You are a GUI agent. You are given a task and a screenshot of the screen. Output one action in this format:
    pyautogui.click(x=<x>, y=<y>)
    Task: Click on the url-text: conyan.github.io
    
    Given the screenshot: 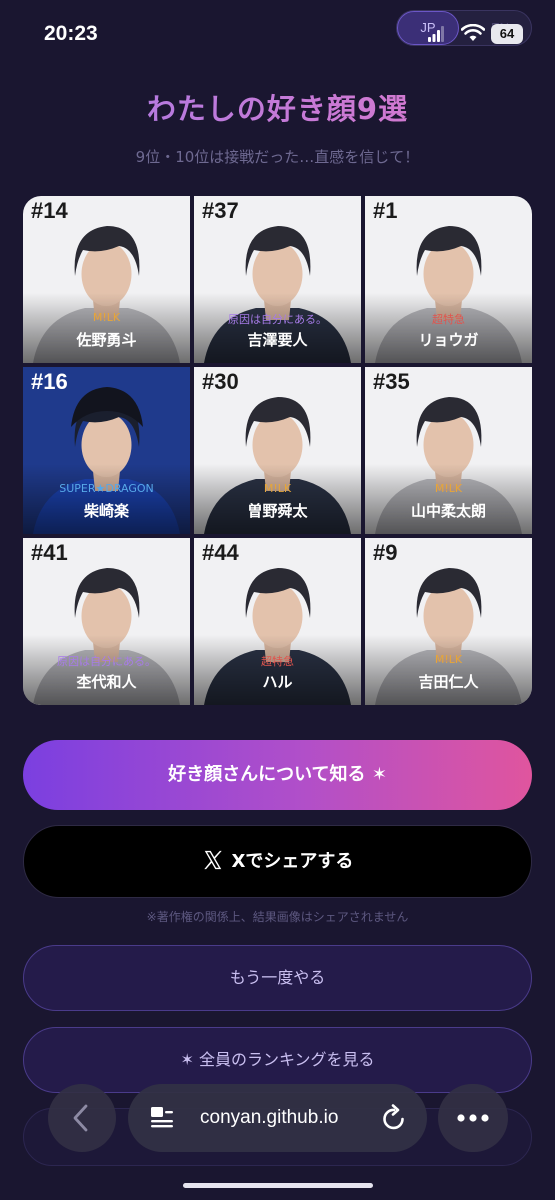 What is the action you would take?
    pyautogui.click(x=269, y=1117)
    